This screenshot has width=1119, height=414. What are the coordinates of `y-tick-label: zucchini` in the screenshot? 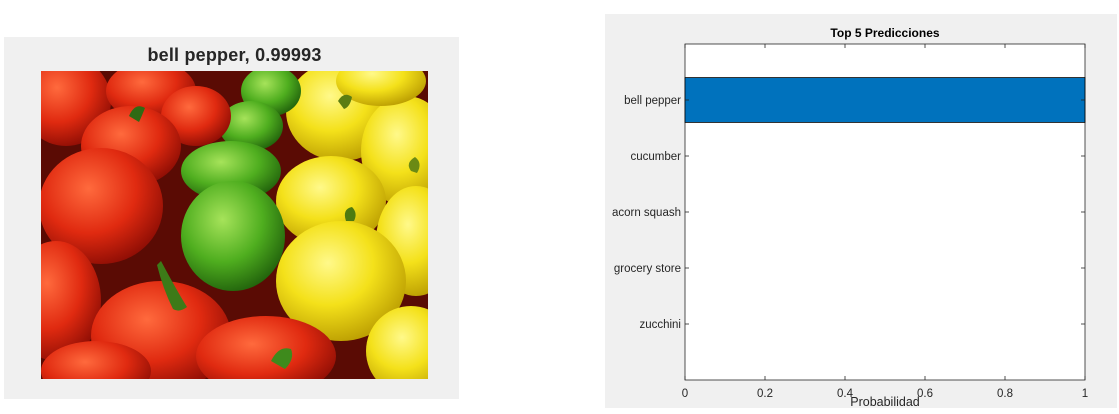 It's located at (660, 325).